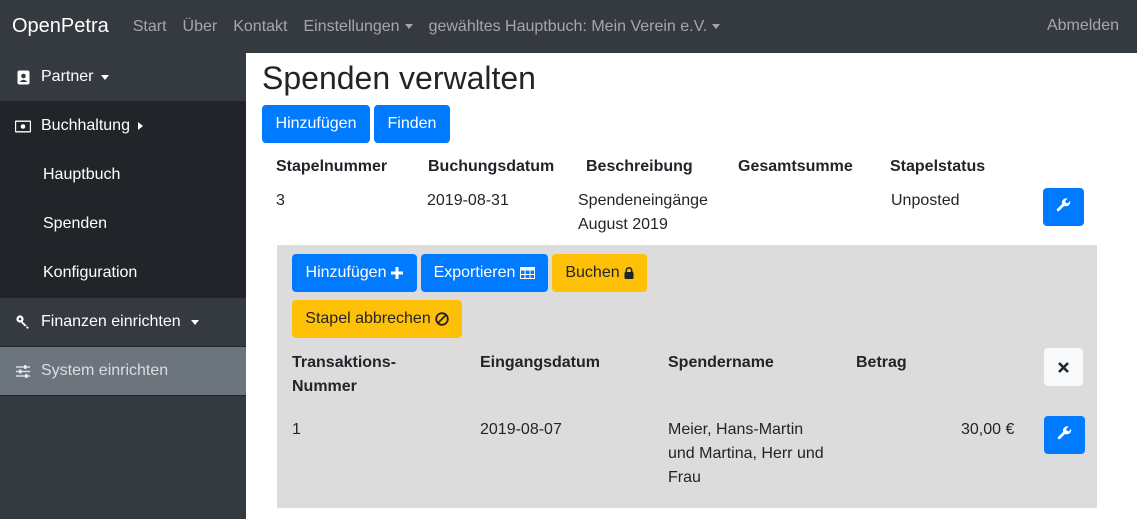 This screenshot has width=1137, height=519. Describe the element at coordinates (925, 200) in the screenshot. I see `batch-status: Unposted` at that location.